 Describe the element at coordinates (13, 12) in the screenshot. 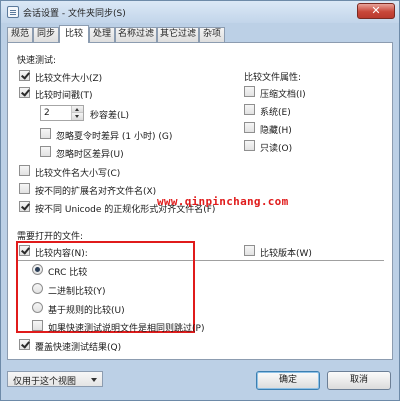

I see `app-icon` at that location.